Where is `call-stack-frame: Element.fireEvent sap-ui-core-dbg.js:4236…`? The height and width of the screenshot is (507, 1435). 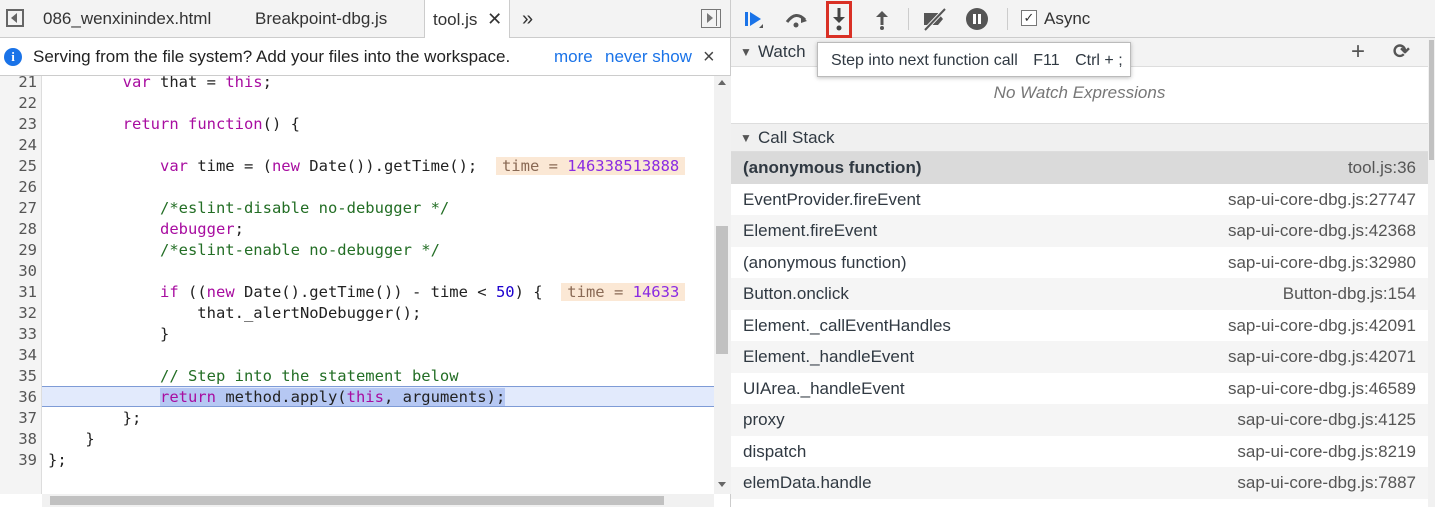 call-stack-frame: Element.fireEvent sap-ui-core-dbg.js:4236… is located at coordinates (1079, 231).